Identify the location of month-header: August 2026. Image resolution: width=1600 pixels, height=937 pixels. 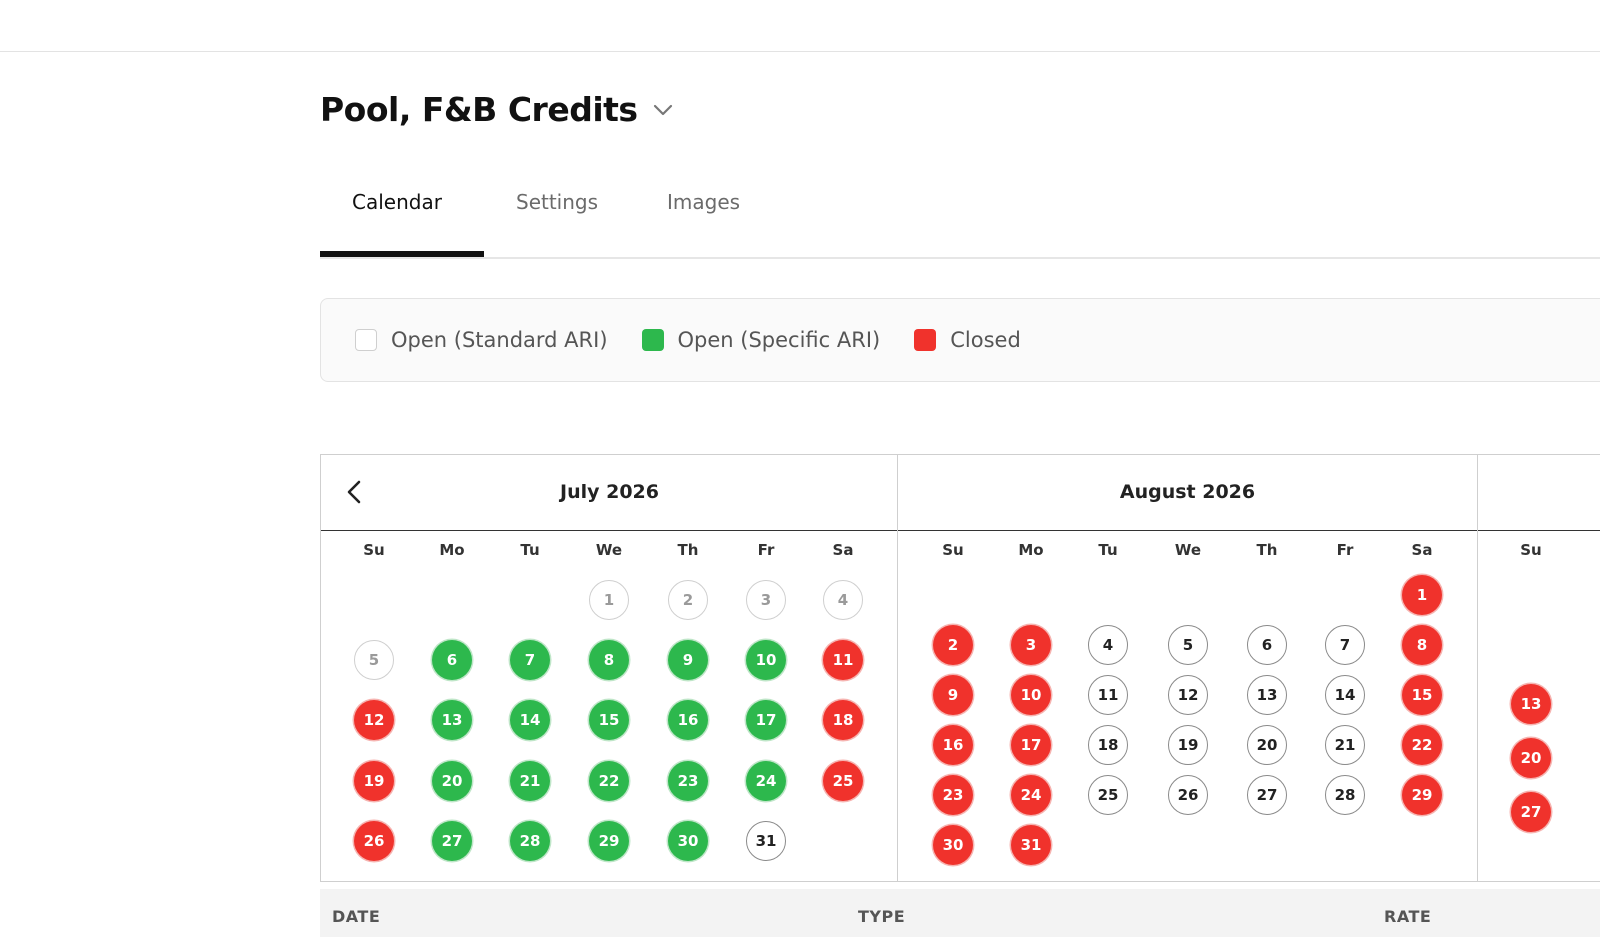
(1187, 493).